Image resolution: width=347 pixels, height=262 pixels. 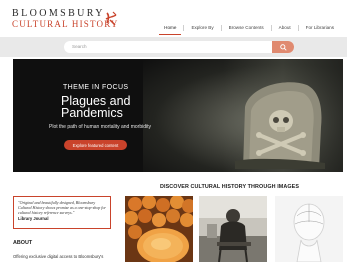 What do you see at coordinates (65, 24) in the screenshot?
I see `logo-line-2: CULTURAL HISTORY` at bounding box center [65, 24].